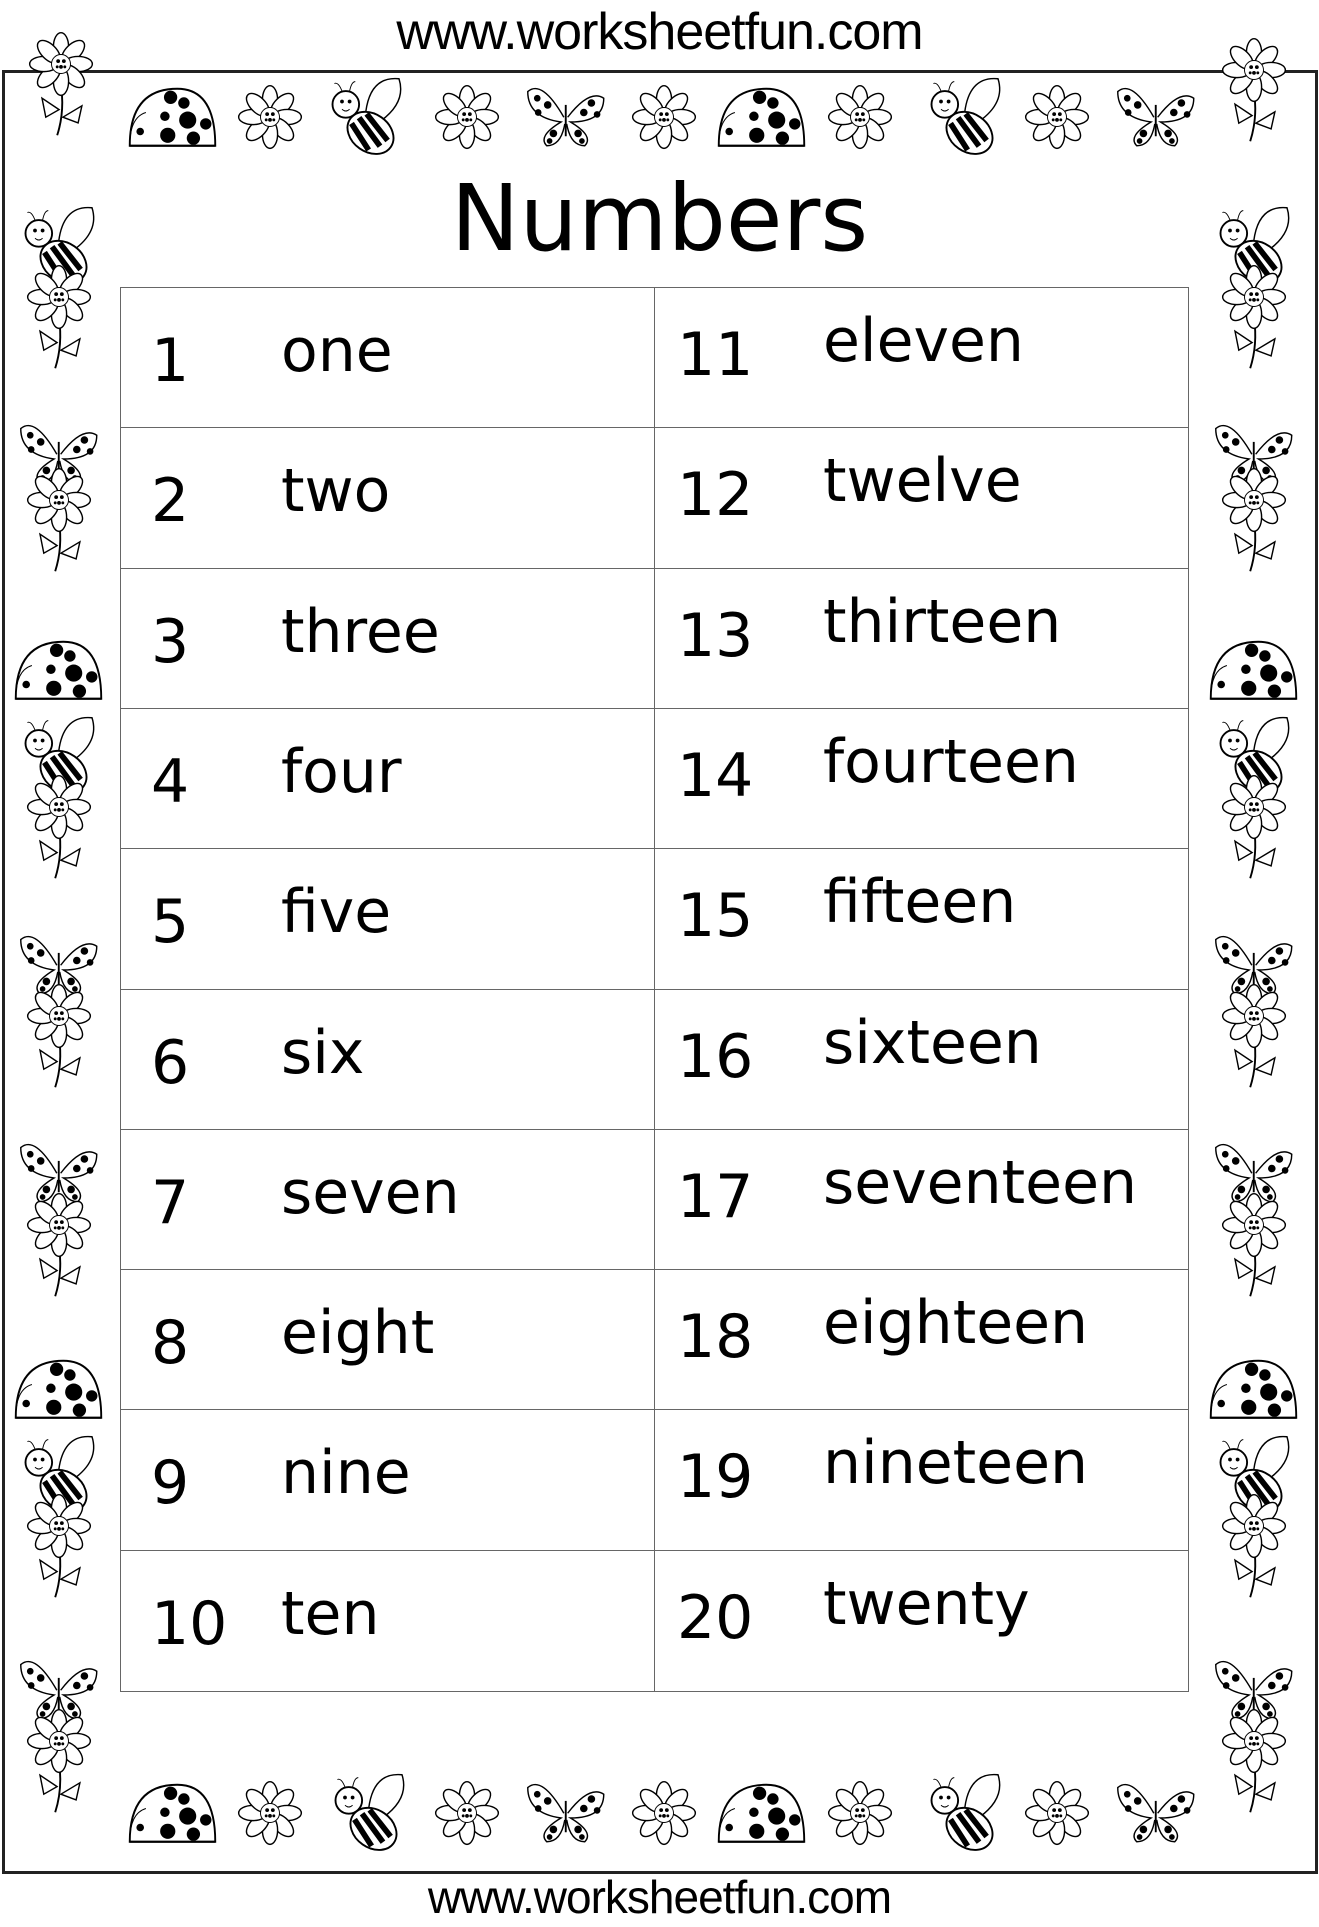 This screenshot has height=1927, width=1319. I want to click on number-word: four, so click(341, 771).